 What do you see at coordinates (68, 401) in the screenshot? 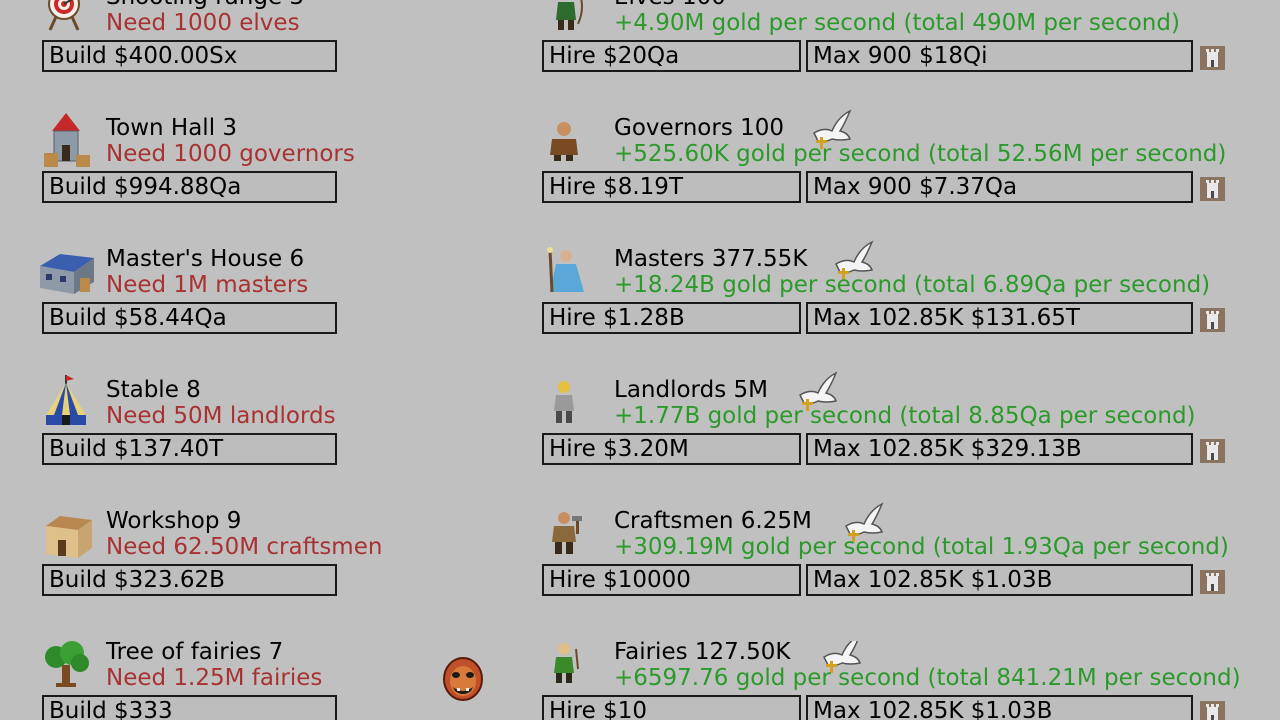
I see `tent-icon` at bounding box center [68, 401].